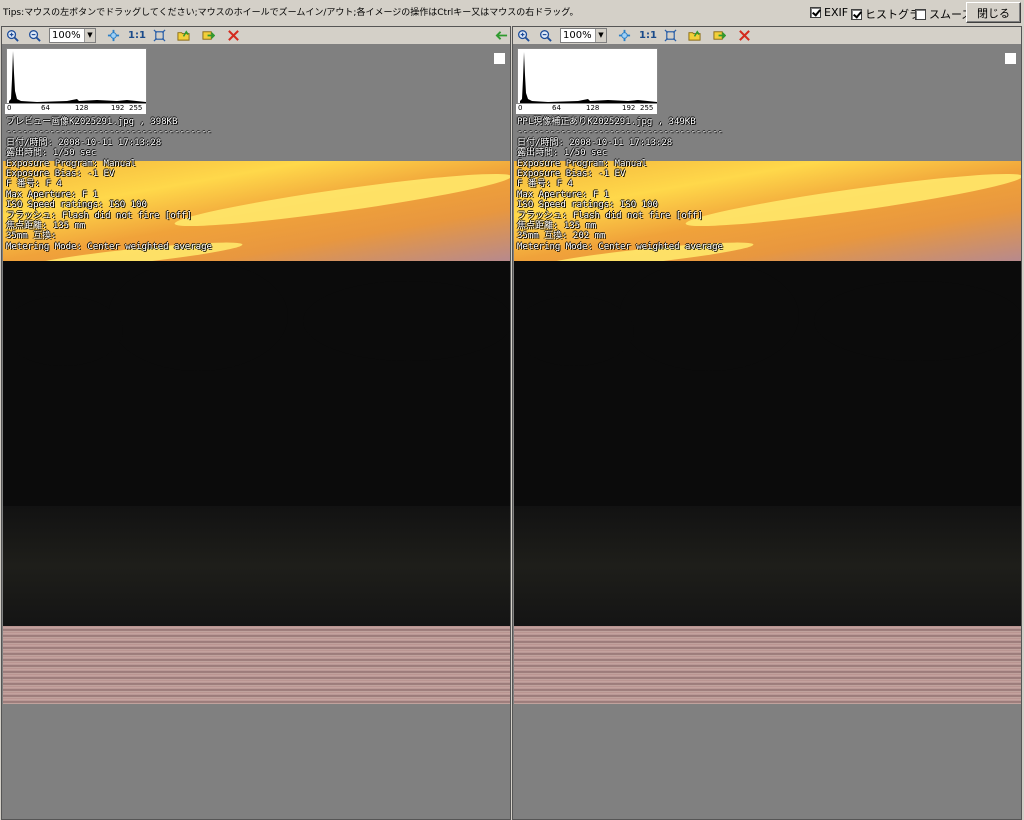 This screenshot has width=1024, height=820. Describe the element at coordinates (256, 36) in the screenshot. I see `left-toolbar: 100% ▼ 1:1` at that location.